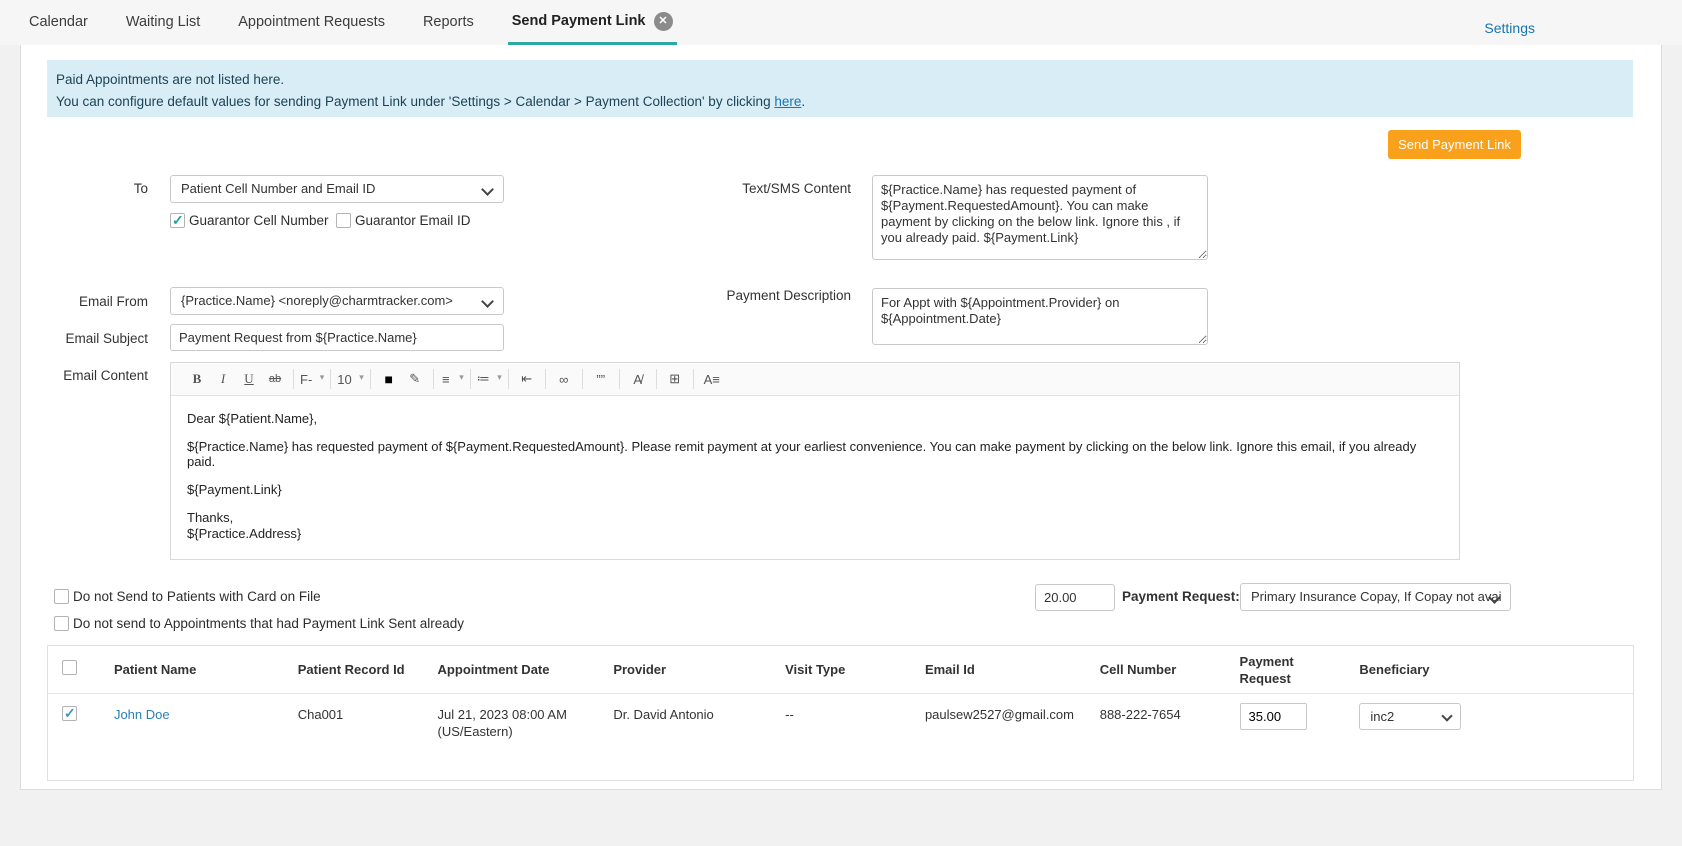  Describe the element at coordinates (1410, 716) in the screenshot. I see `row-beneficiary-select: inc2` at that location.